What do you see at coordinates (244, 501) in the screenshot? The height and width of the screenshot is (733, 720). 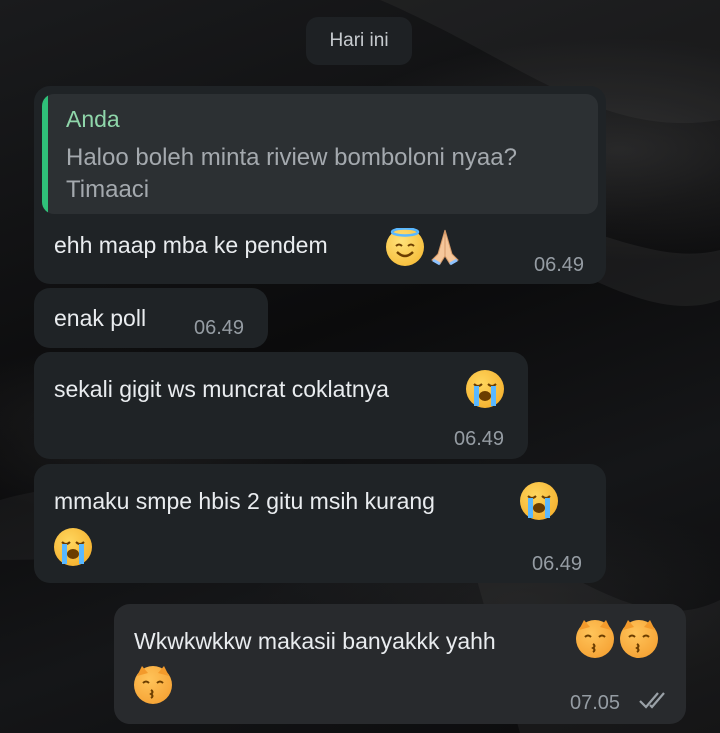 I see `message-text: mmaku smpe hbis 2 gitu msih kurang` at bounding box center [244, 501].